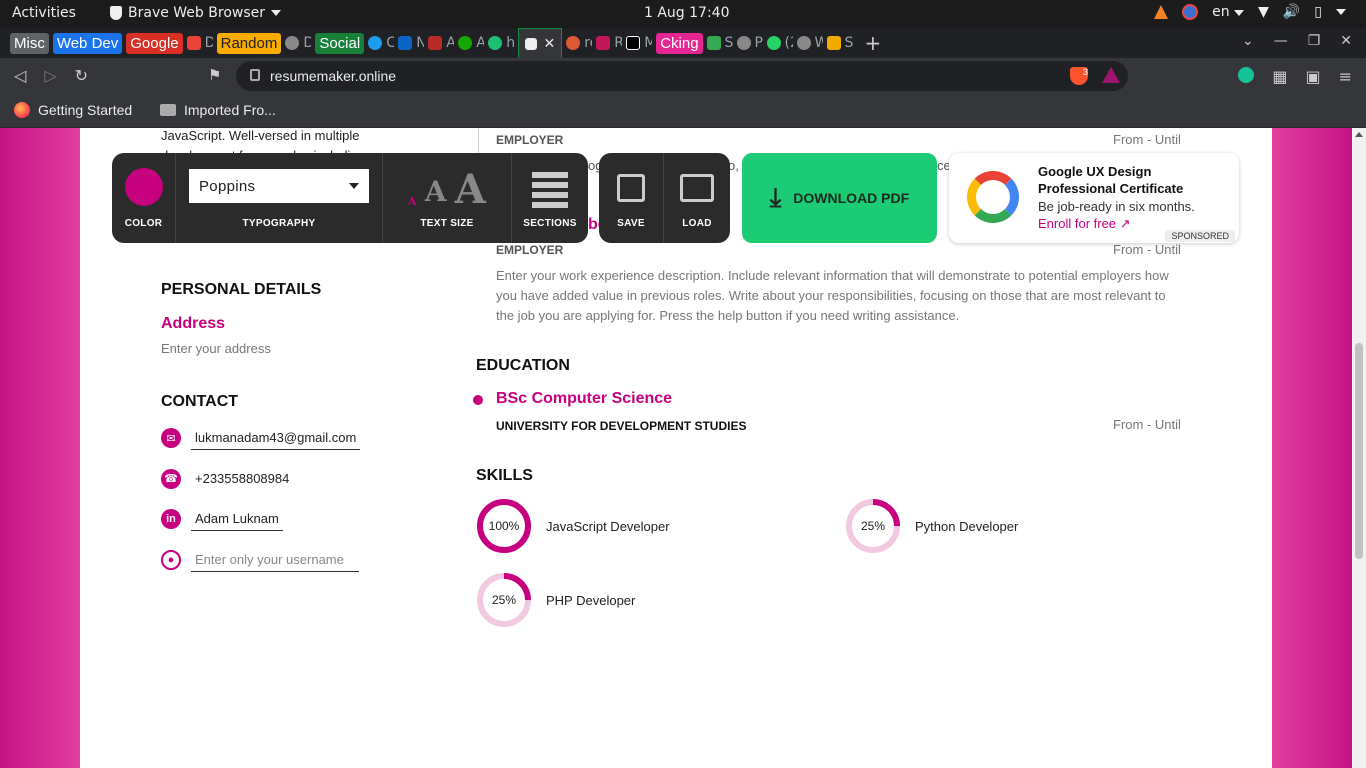  I want to click on tab-item: W, so click(809, 43).